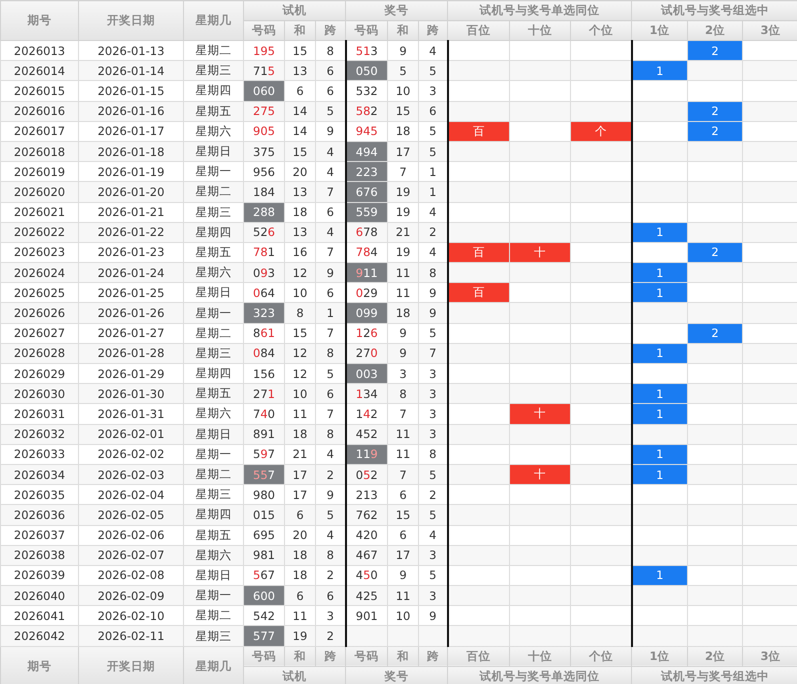 Image resolution: width=797 pixels, height=684 pixels. What do you see at coordinates (300, 636) in the screenshot?
I see `table-cell: 19` at bounding box center [300, 636].